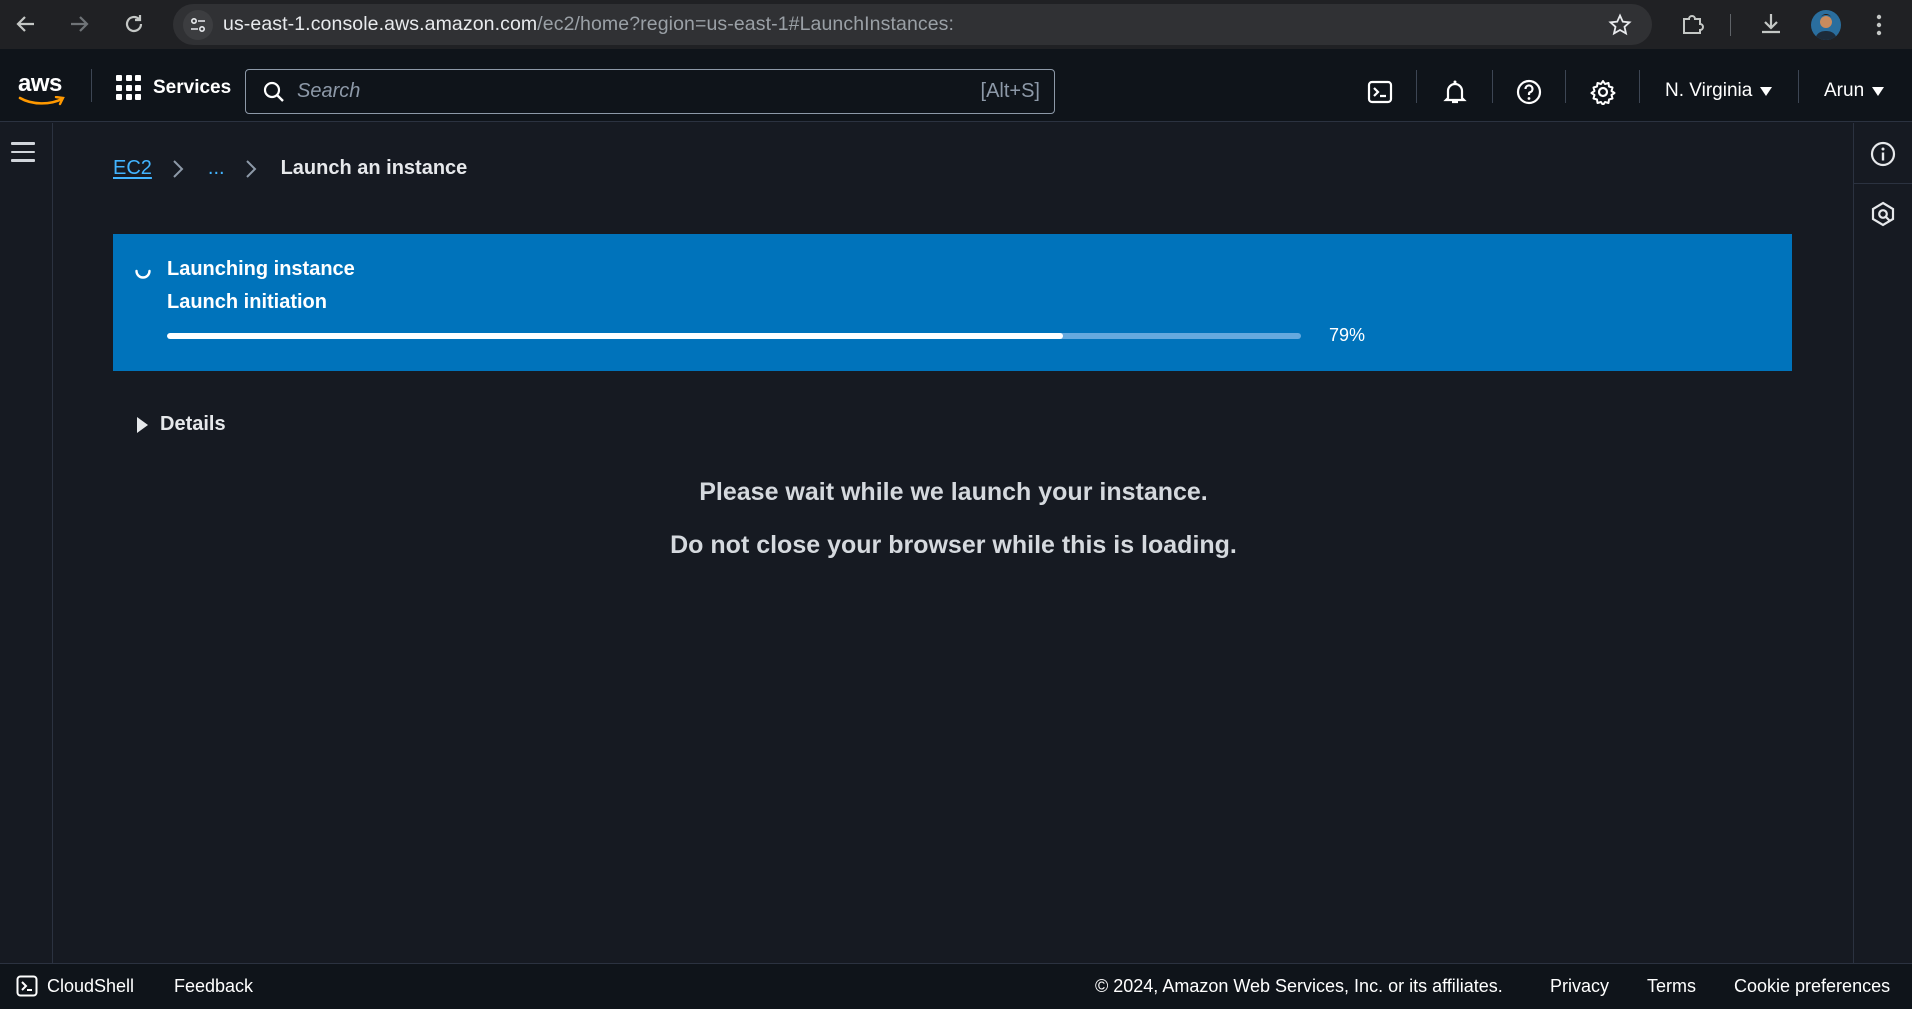  What do you see at coordinates (1671, 986) in the screenshot?
I see `terms-link: Terms` at bounding box center [1671, 986].